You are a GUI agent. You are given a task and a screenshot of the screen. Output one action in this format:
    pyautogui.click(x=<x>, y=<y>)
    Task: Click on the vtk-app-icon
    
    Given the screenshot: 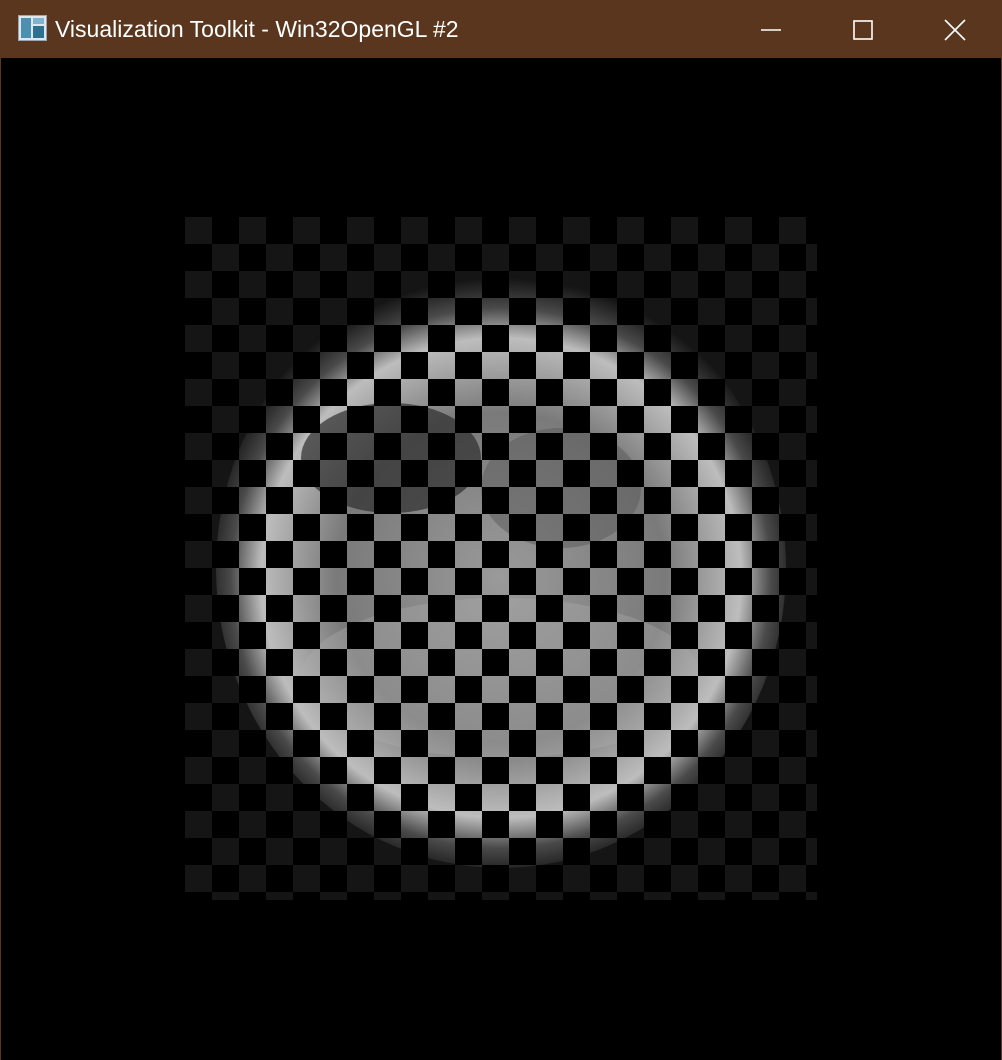 What is the action you would take?
    pyautogui.click(x=32, y=28)
    